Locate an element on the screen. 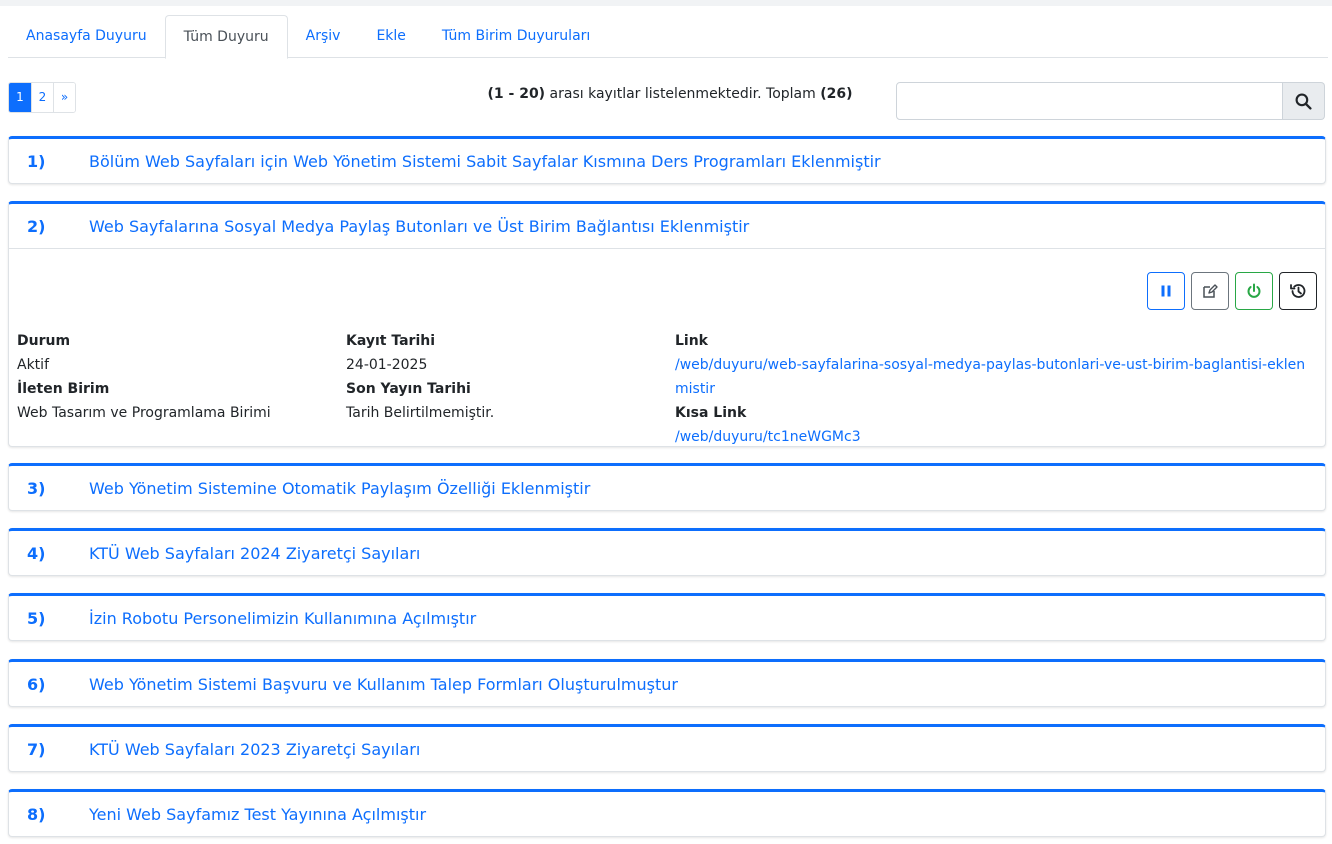  pause-button is located at coordinates (1166, 291).